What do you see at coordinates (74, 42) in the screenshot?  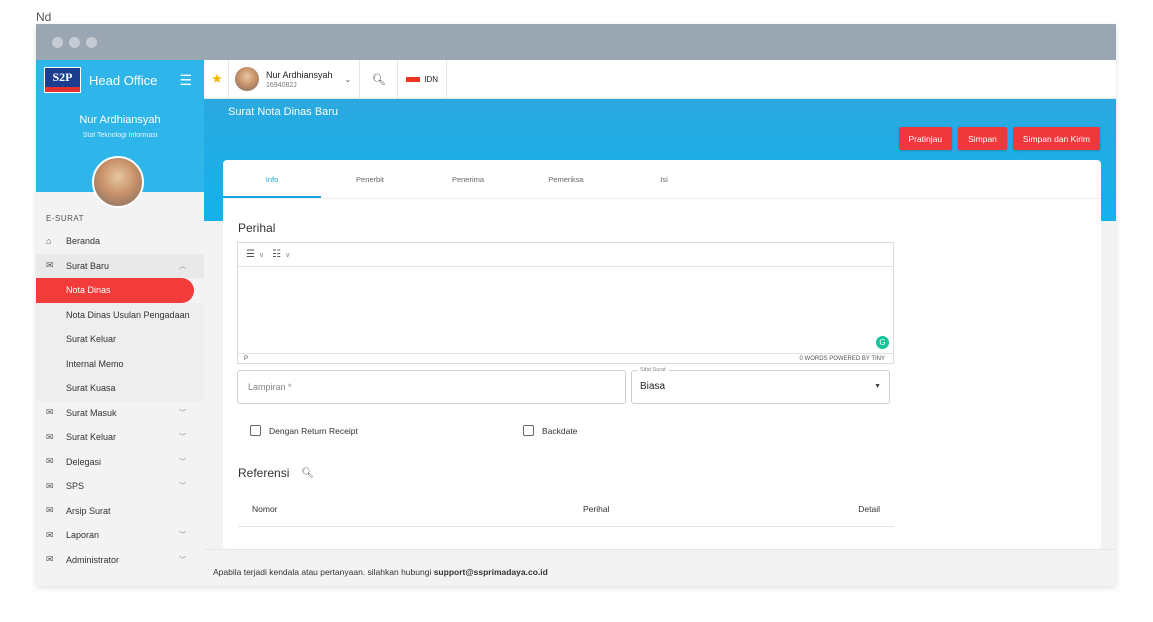 I see `window-minimize-dot` at bounding box center [74, 42].